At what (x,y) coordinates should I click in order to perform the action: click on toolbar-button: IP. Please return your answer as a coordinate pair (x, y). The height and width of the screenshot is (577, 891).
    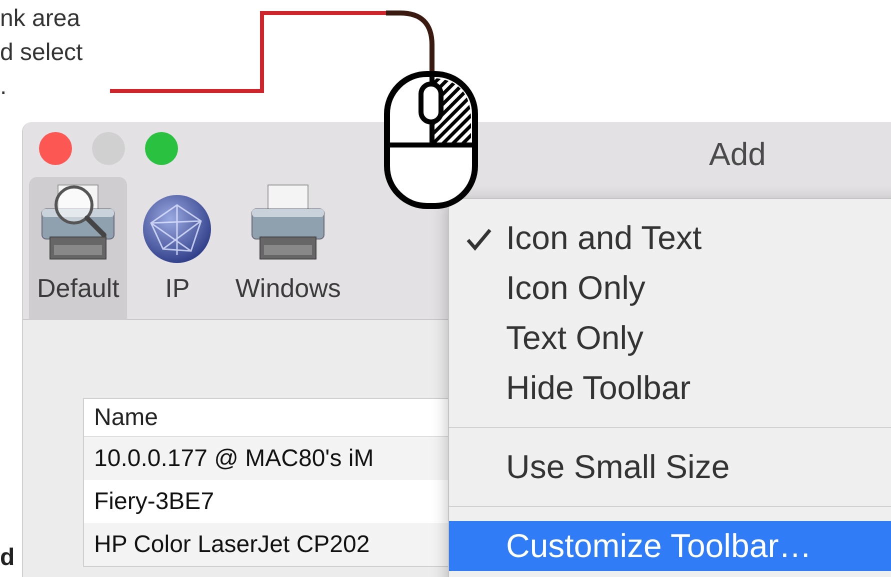
    Looking at the image, I should click on (177, 248).